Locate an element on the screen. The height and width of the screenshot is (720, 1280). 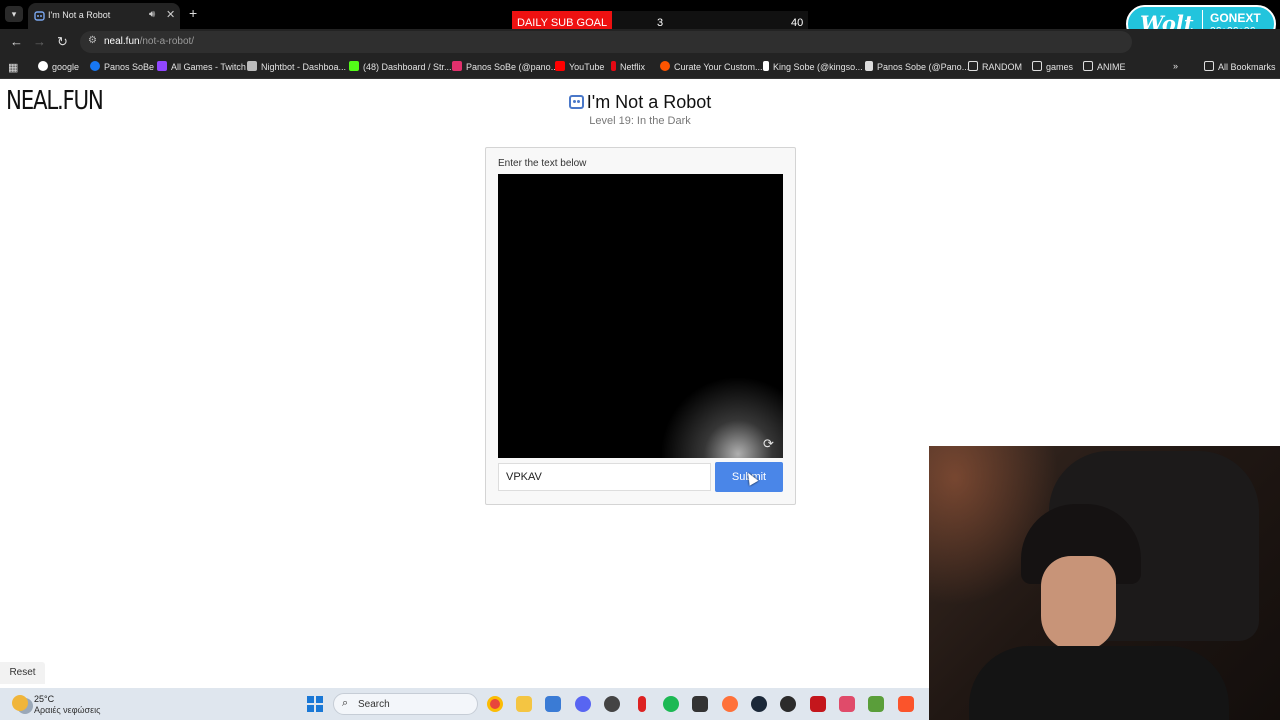
address-bar: ⚙ neal.fun/not-a-robot/ is located at coordinates (606, 42).